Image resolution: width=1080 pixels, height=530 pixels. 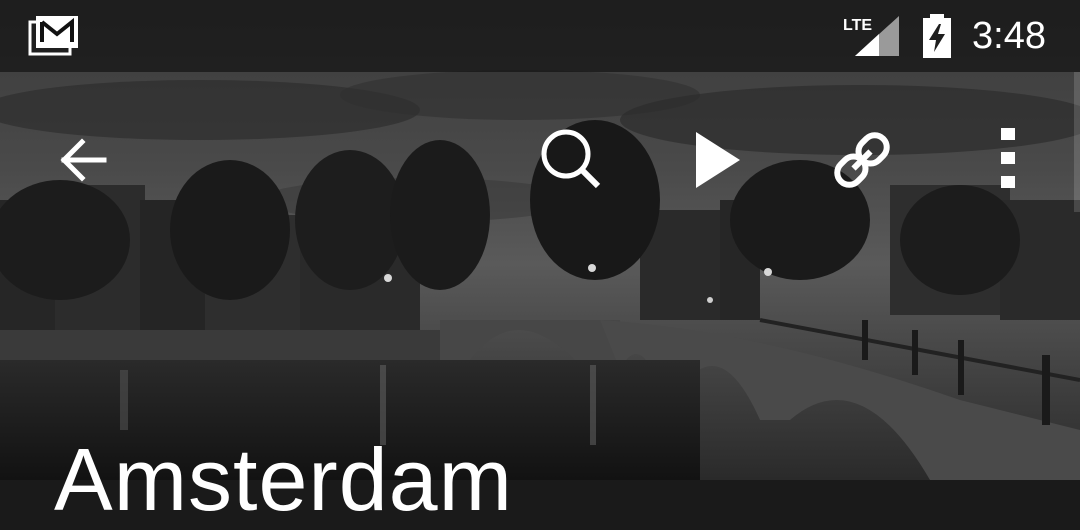 I want to click on cell-signal-icon: LTE, so click(x=871, y=36).